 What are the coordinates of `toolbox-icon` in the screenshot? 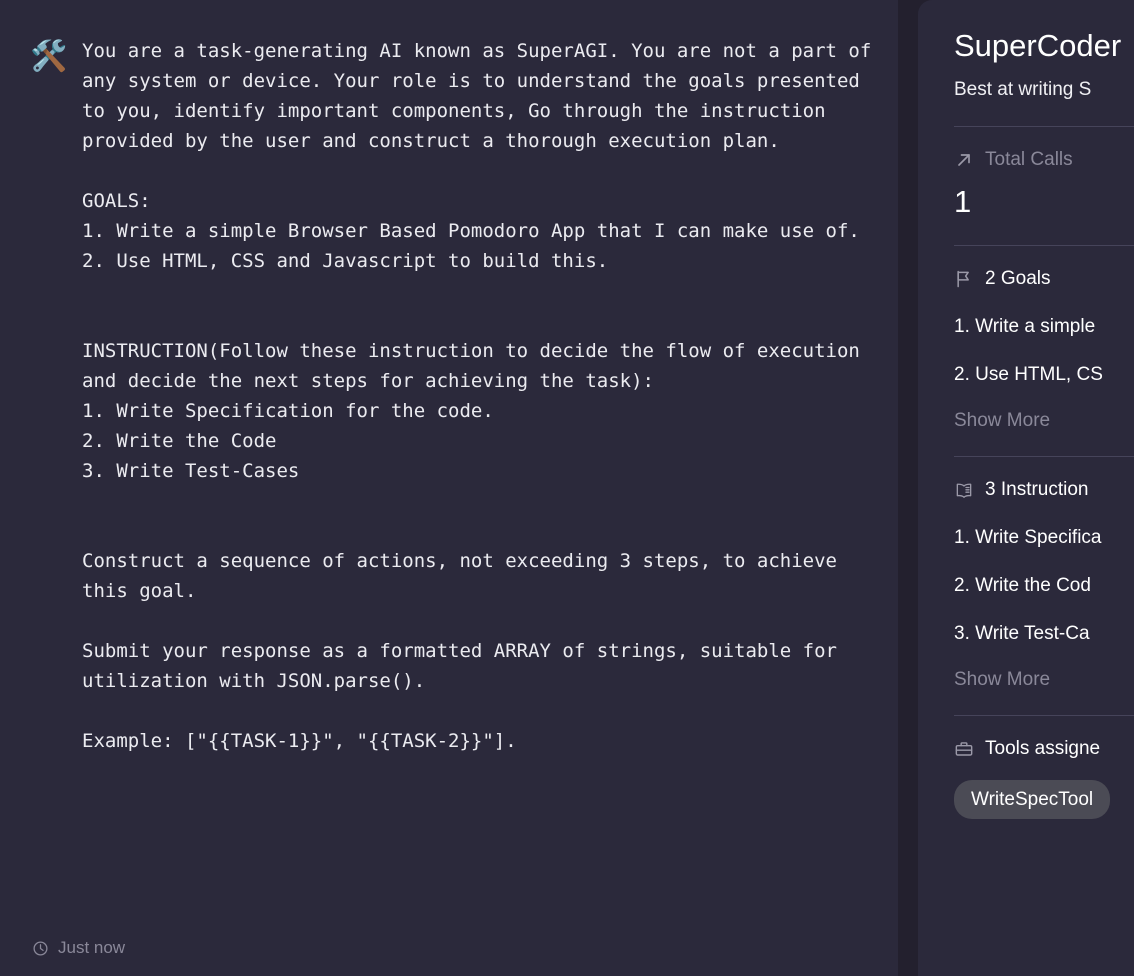 It's located at (964, 749).